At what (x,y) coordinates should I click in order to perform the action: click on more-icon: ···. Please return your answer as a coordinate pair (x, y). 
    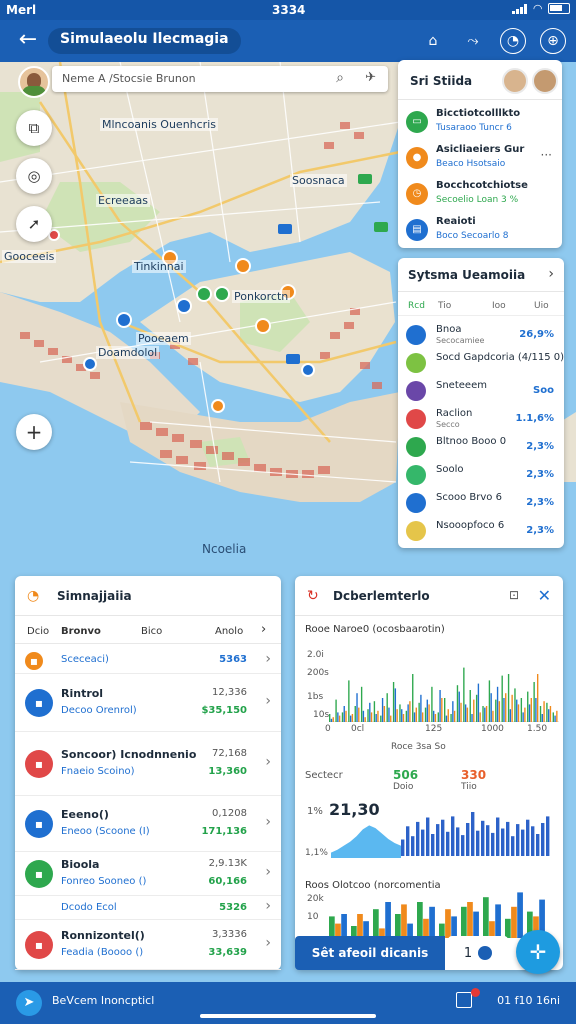
    Looking at the image, I should click on (546, 155).